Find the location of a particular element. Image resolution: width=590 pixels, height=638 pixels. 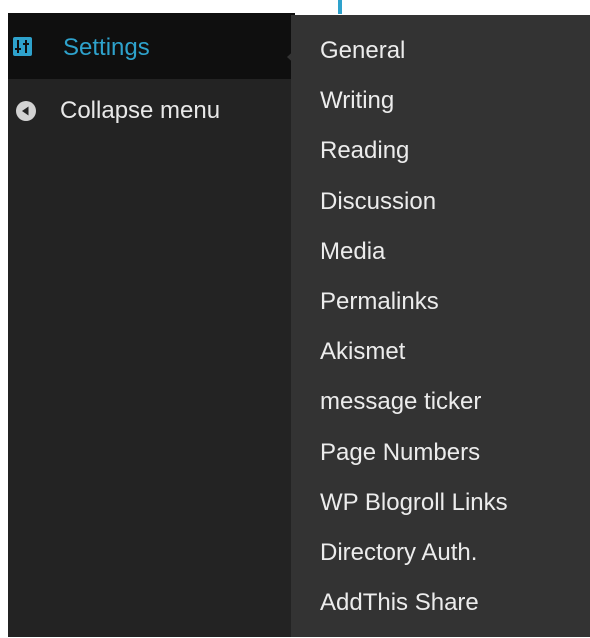

submenu-item-akismet: Akismet is located at coordinates (440, 362).